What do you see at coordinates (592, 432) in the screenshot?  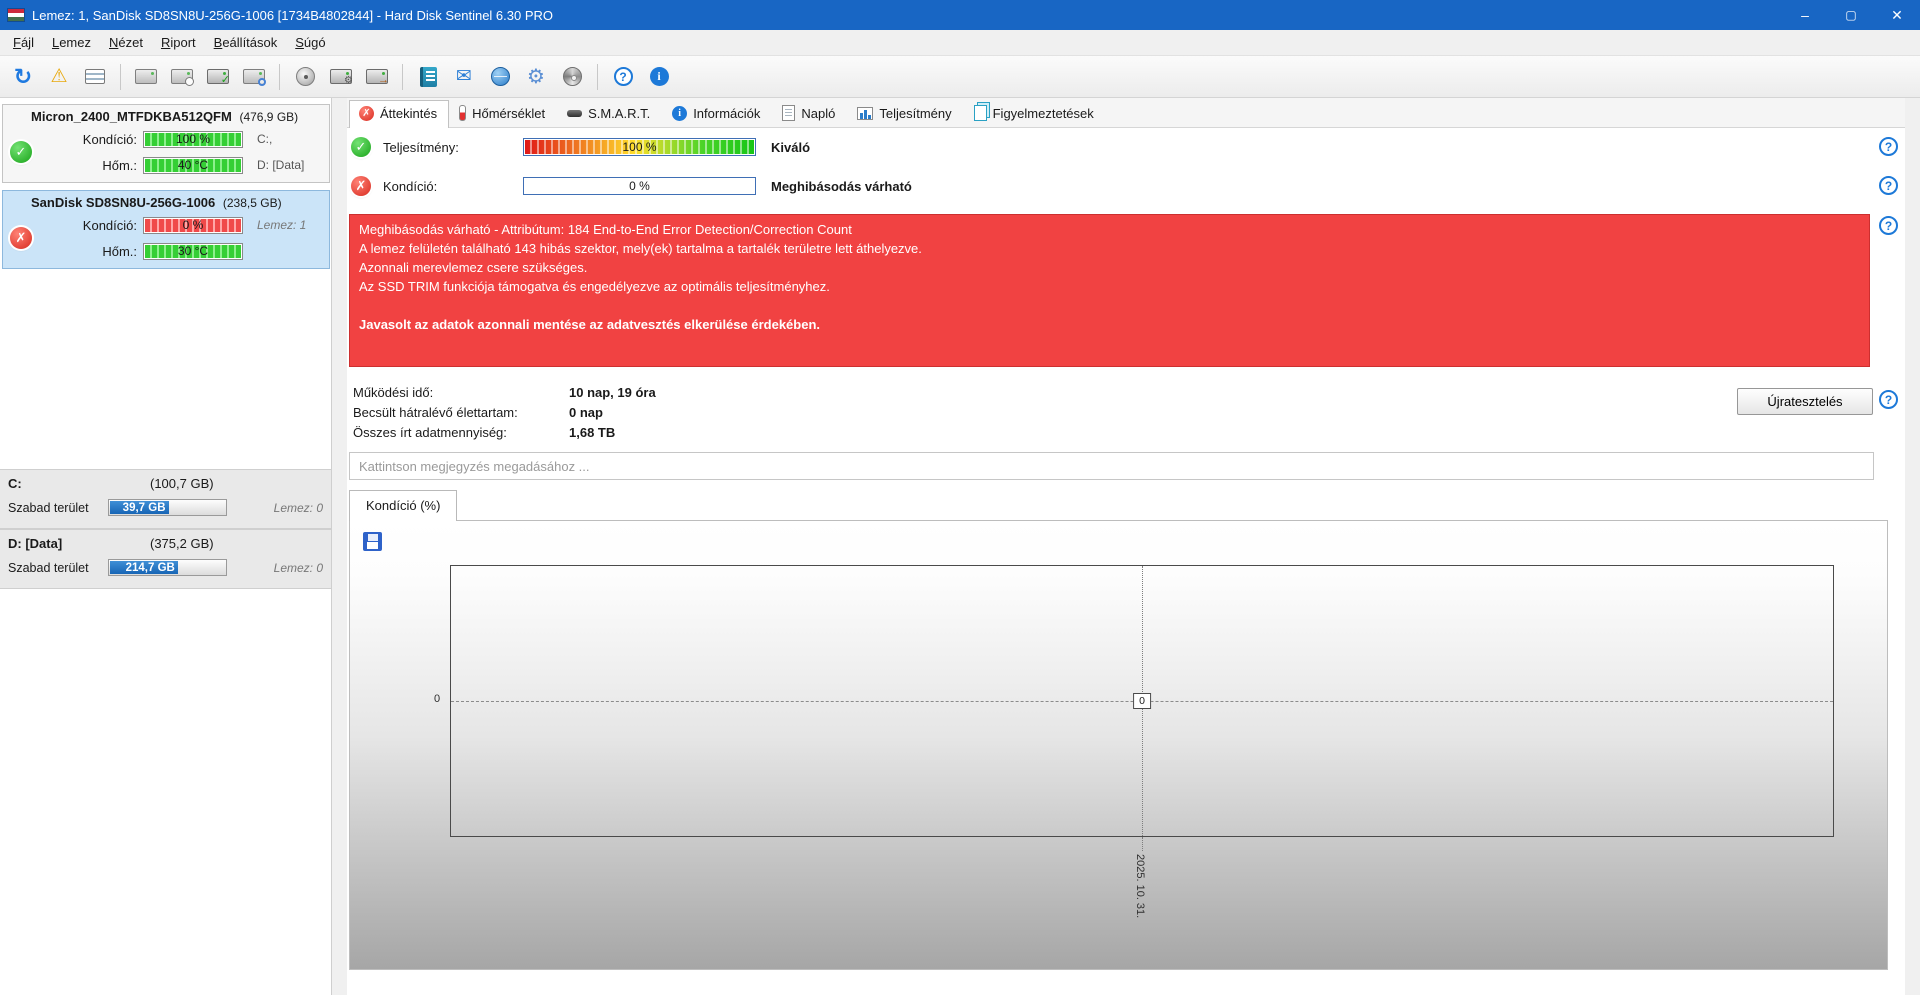 I see `total-written-value: 1,68 TB` at bounding box center [592, 432].